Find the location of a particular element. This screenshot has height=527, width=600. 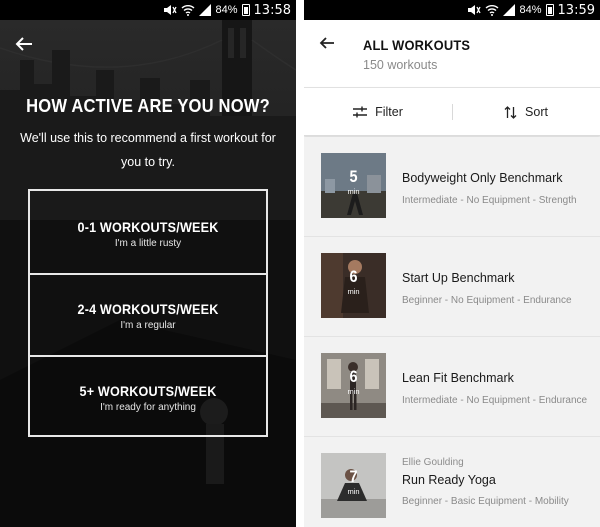

status-time: 13:59 is located at coordinates (576, 10).